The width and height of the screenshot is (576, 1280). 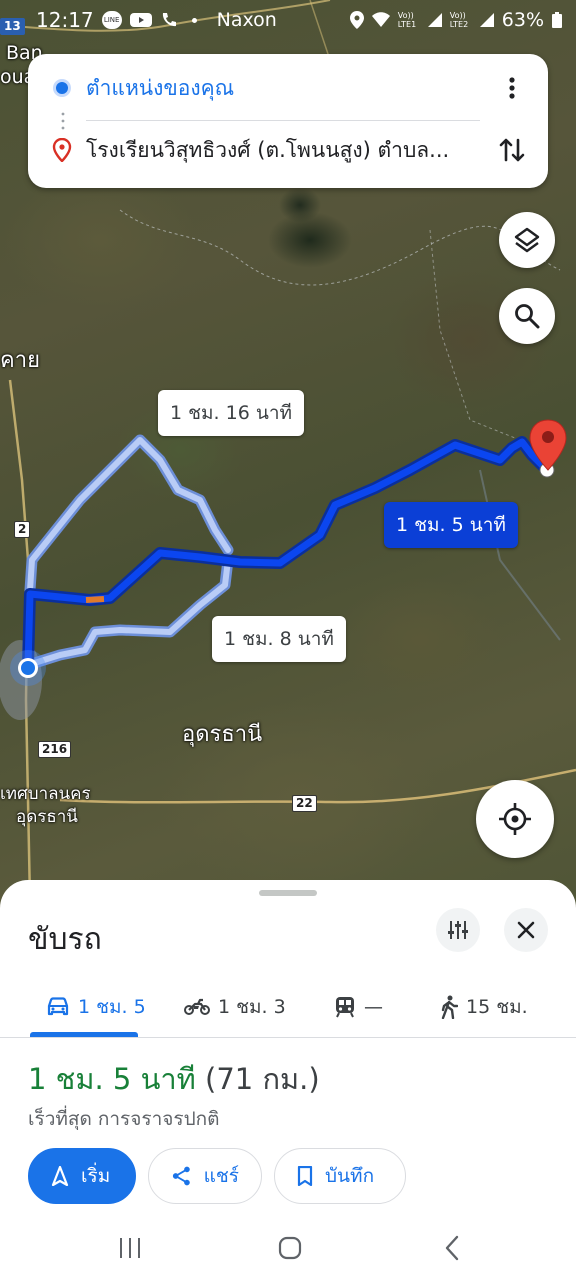 What do you see at coordinates (181, 1176) in the screenshot?
I see `share-icon` at bounding box center [181, 1176].